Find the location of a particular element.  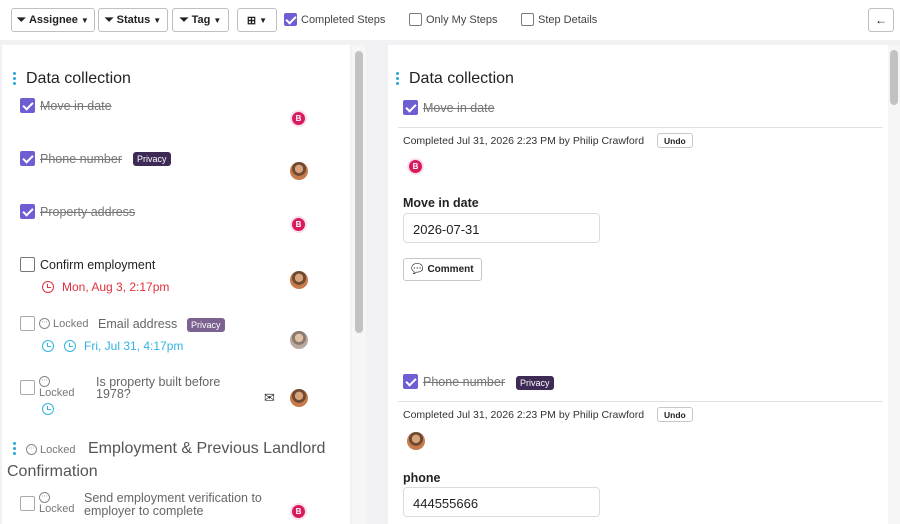

group-title: Employment & Previous Landlord is located at coordinates (207, 448).